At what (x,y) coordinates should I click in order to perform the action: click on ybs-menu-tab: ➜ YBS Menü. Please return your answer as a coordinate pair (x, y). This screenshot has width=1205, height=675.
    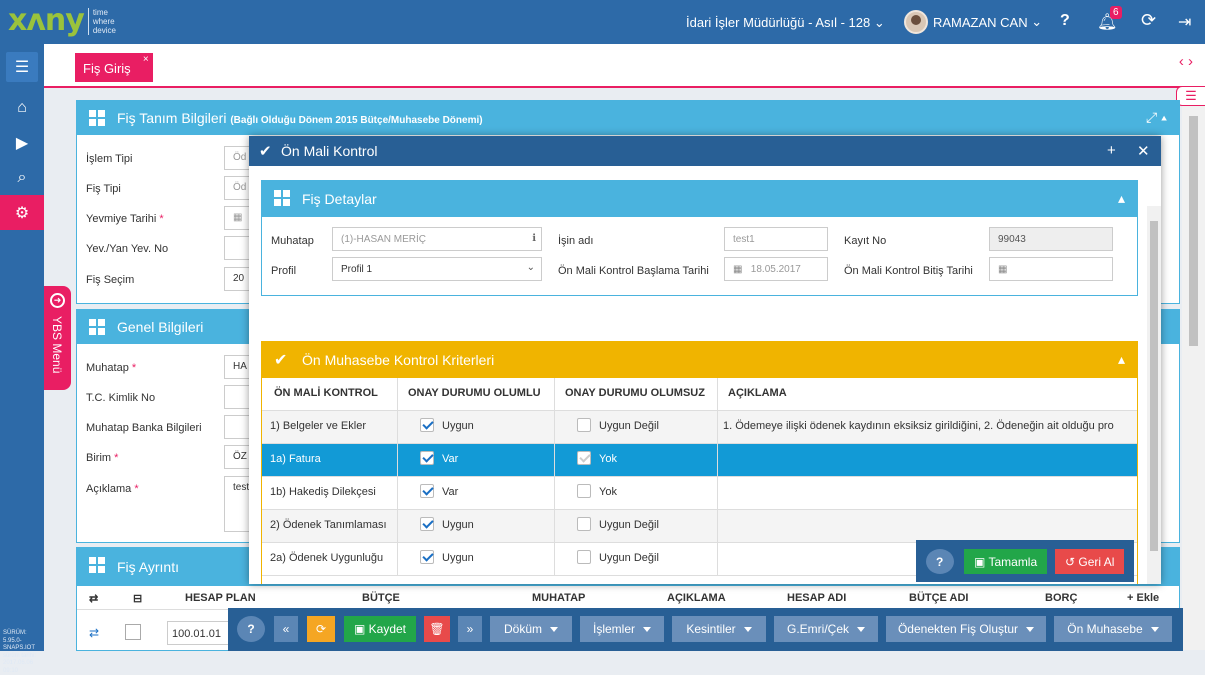
    Looking at the image, I should click on (57, 338).